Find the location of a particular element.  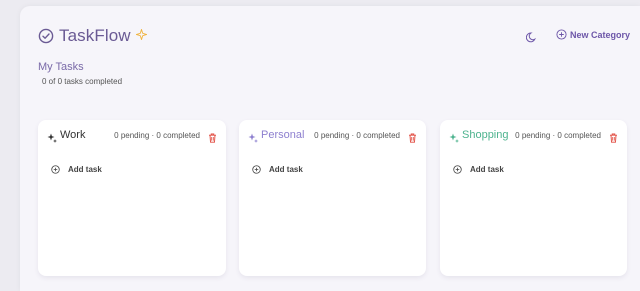

new-category-button: New Category is located at coordinates (593, 34).